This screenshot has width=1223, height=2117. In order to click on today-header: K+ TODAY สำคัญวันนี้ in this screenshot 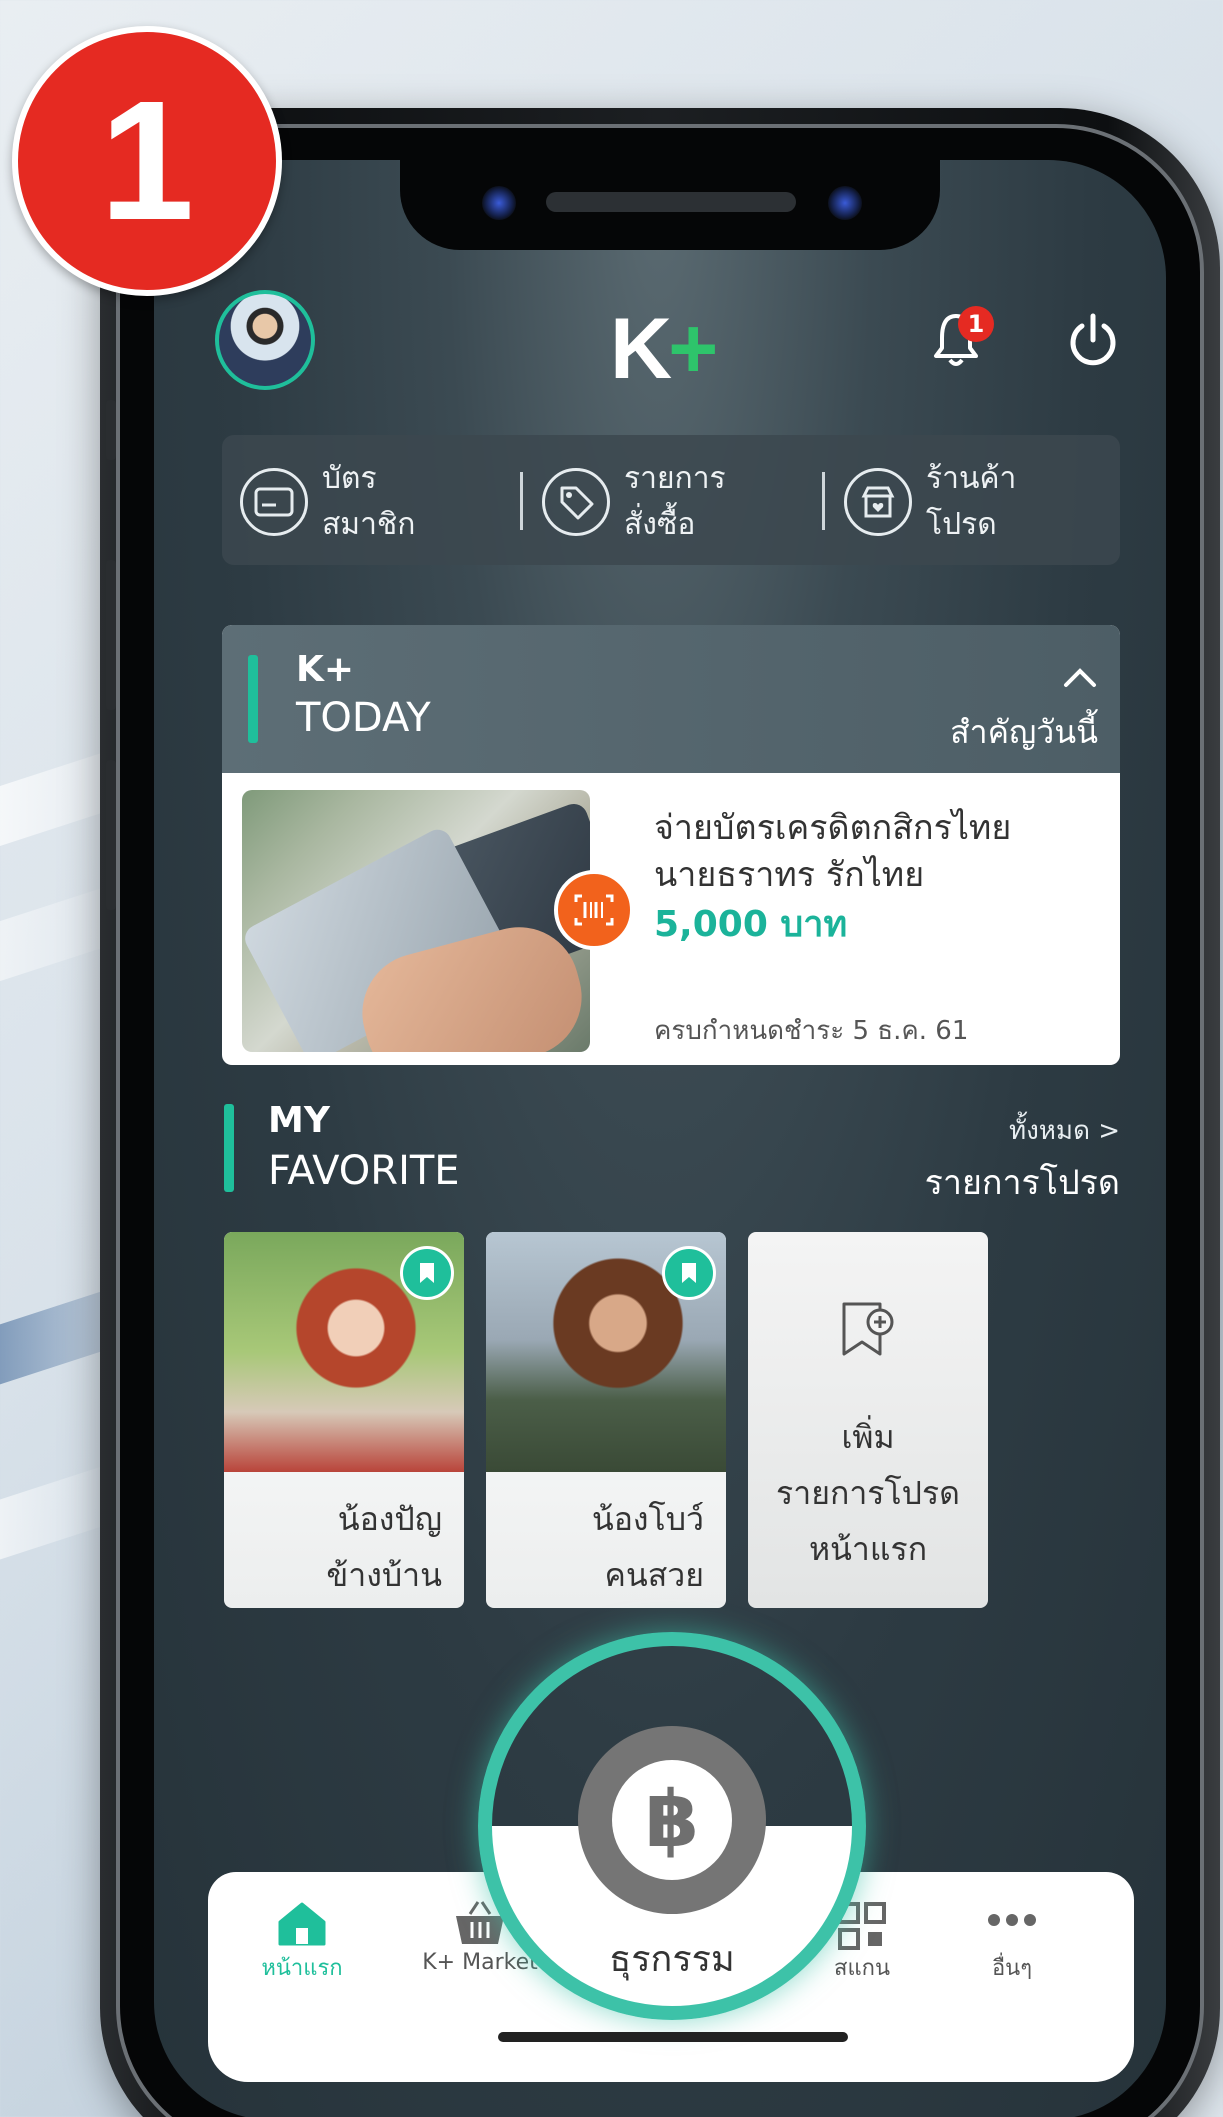, I will do `click(671, 699)`.